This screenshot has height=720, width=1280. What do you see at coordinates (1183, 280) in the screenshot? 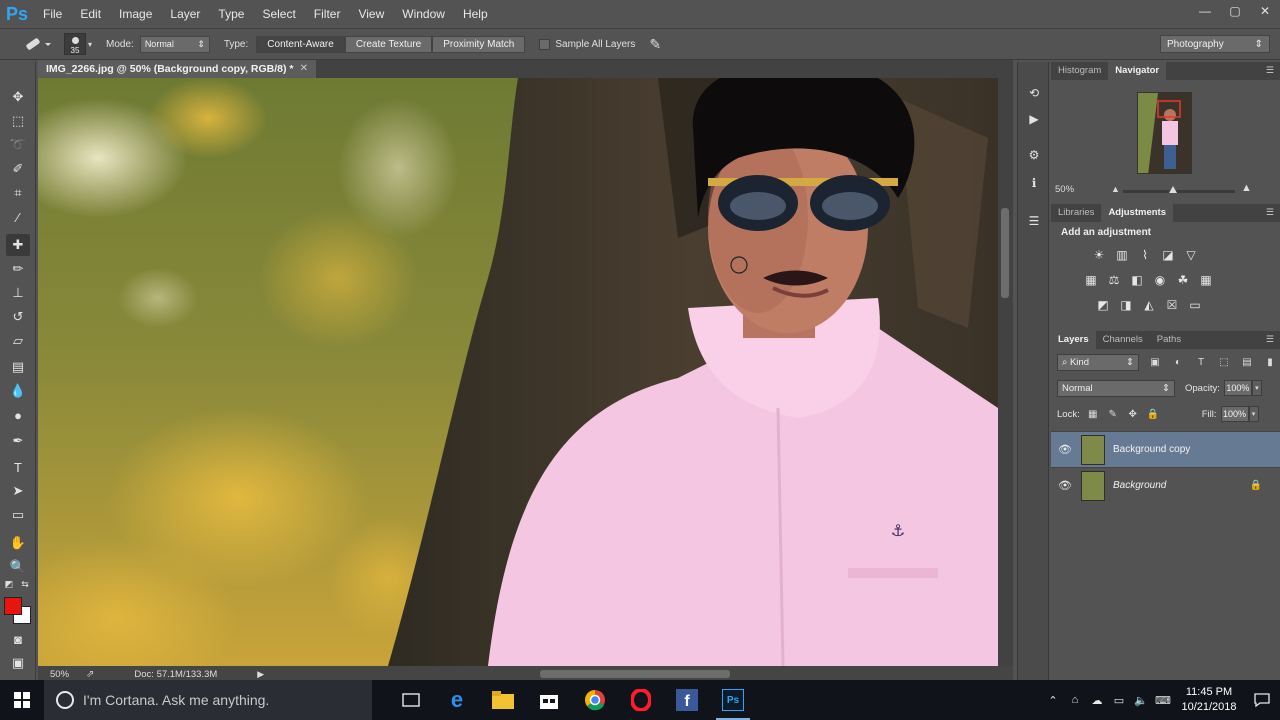
I see `channel-mixer-icon: ☘` at bounding box center [1183, 280].